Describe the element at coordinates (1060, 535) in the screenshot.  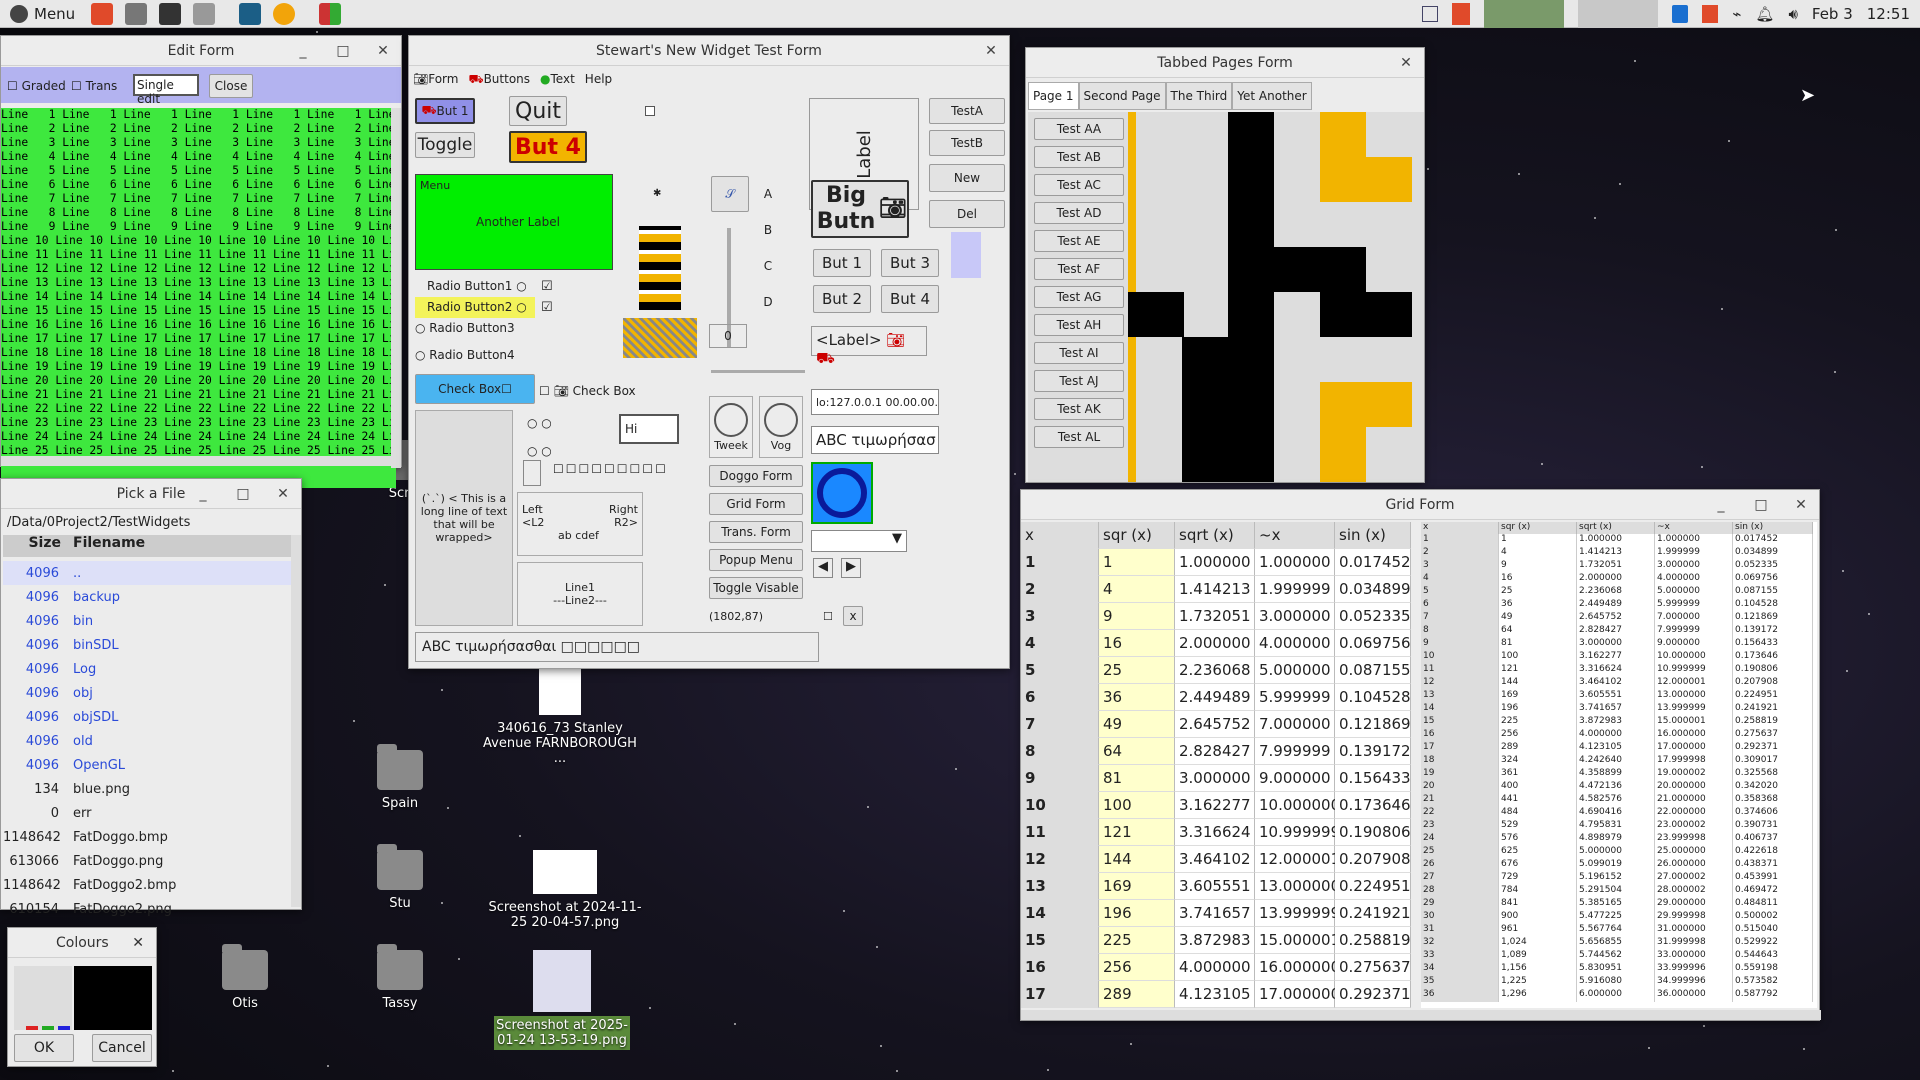
I see `grid-header-cell: x` at that location.